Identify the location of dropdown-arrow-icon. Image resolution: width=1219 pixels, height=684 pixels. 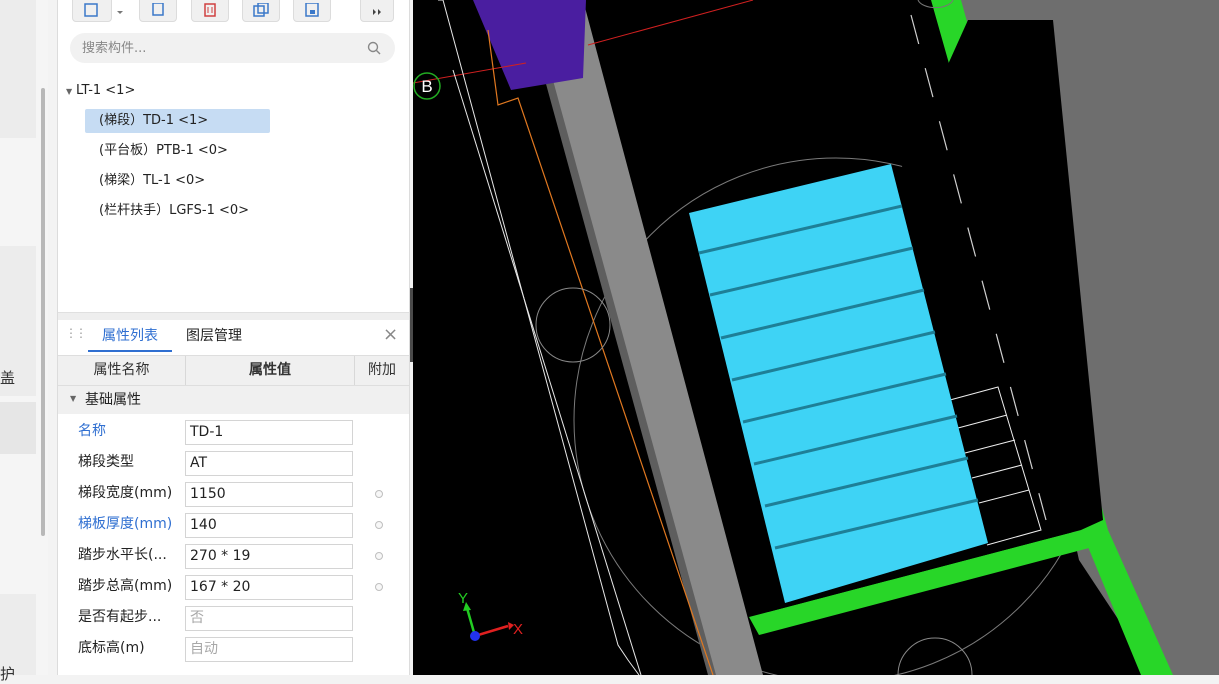
(120, 12).